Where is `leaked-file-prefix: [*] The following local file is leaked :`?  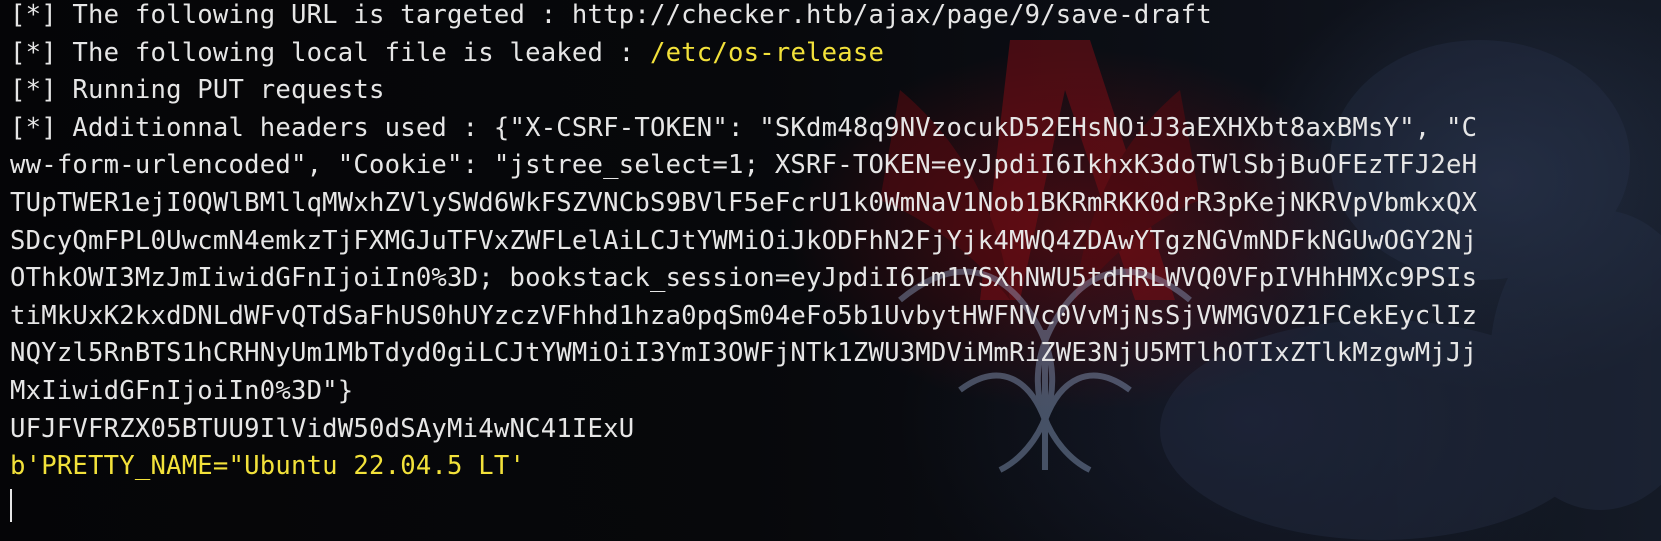 leaked-file-prefix: [*] The following local file is leaked : is located at coordinates (330, 52).